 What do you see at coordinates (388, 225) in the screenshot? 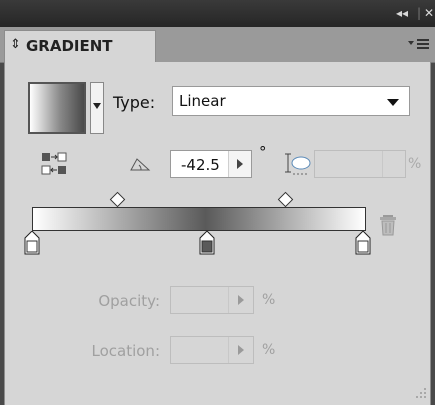
I see `trash-icon` at bounding box center [388, 225].